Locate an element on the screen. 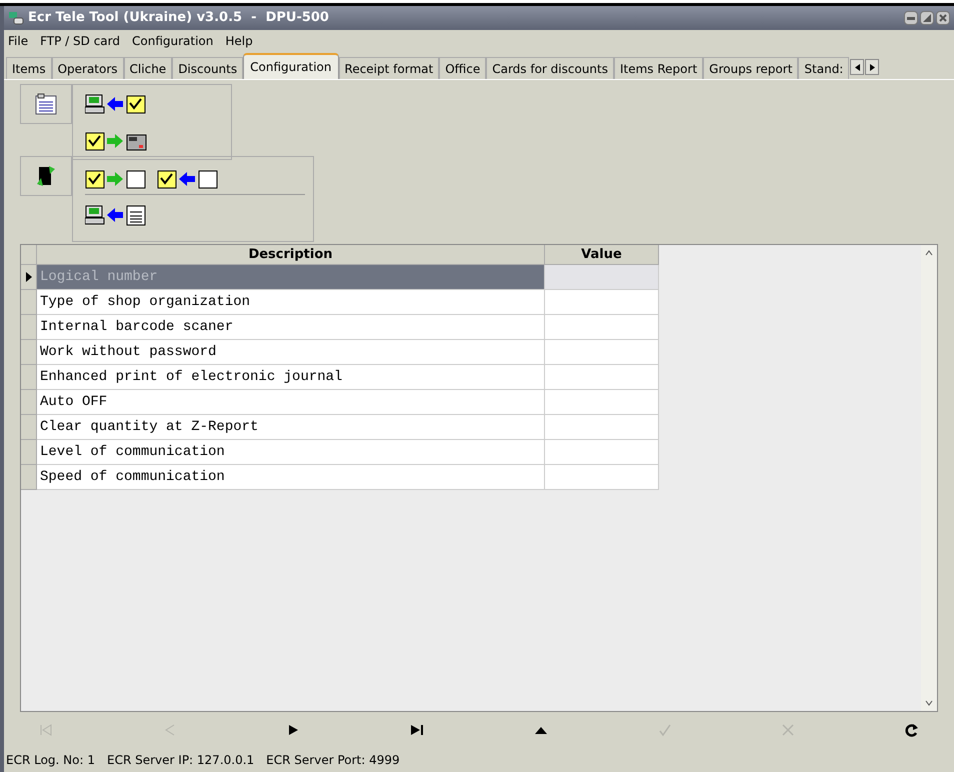  scroll-right-button is located at coordinates (872, 67).